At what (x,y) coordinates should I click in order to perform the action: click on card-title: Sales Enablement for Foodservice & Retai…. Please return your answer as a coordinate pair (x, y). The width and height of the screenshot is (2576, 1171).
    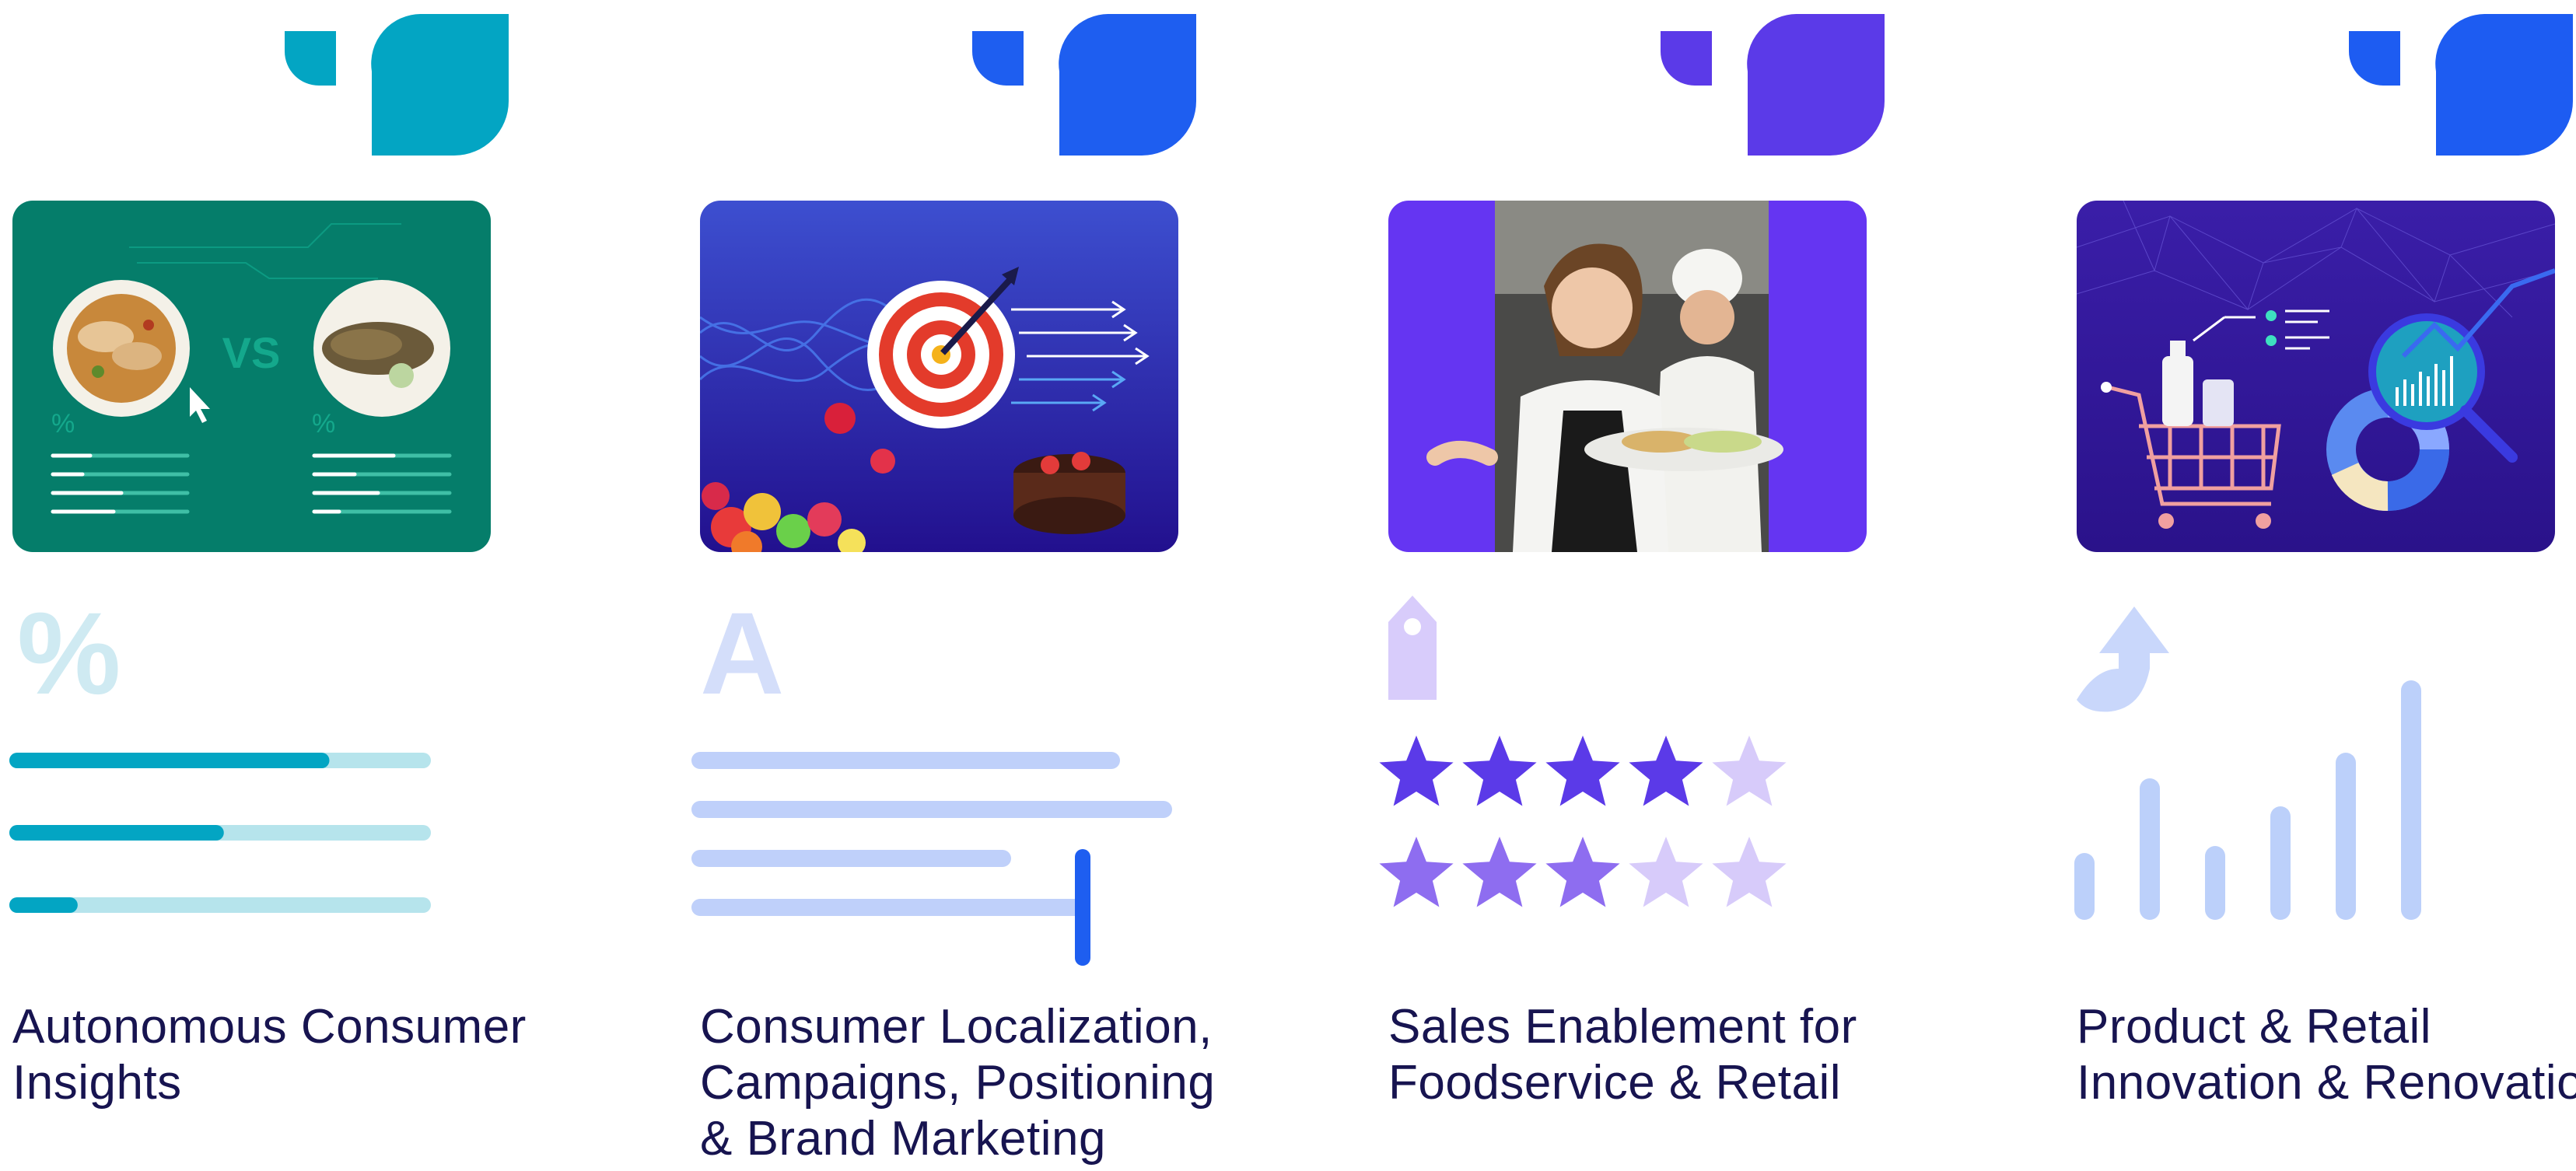
    Looking at the image, I should click on (1623, 1055).